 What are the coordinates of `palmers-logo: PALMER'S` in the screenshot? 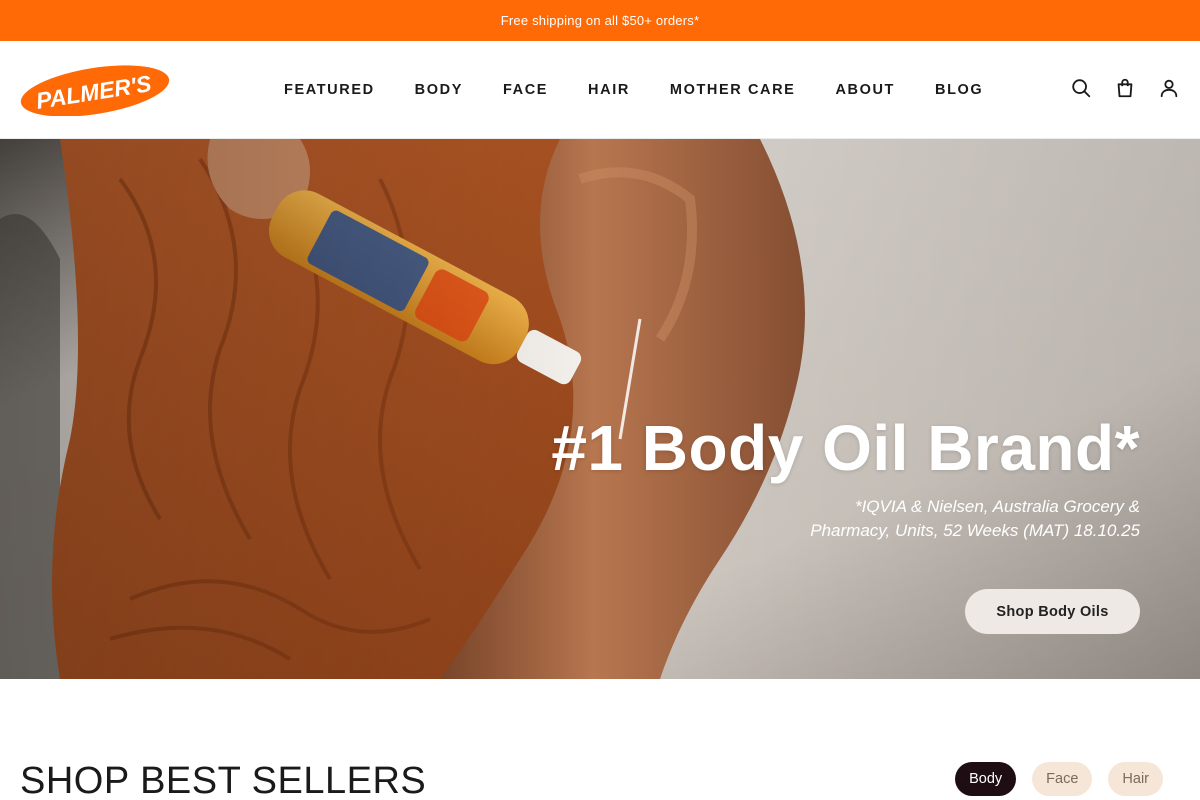 It's located at (96, 90).